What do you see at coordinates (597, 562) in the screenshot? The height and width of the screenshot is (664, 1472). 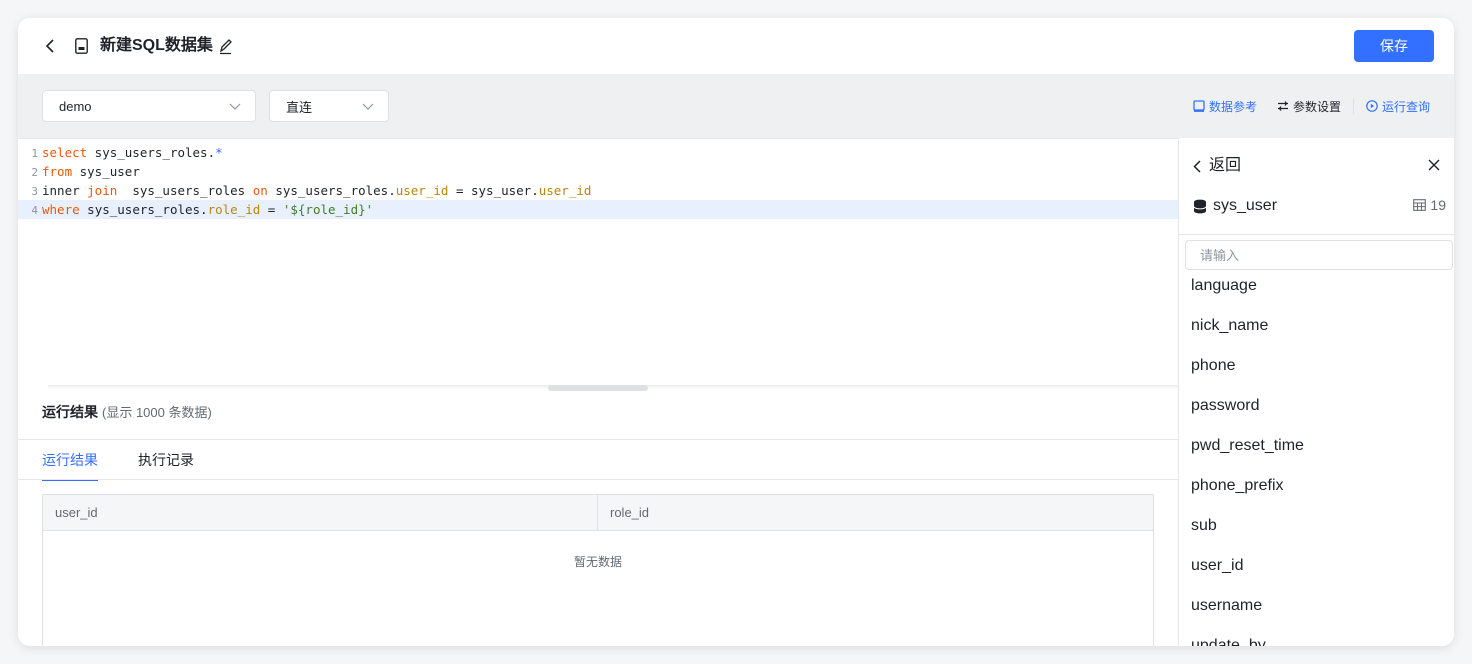 I see `empty-state-text: 暂无数据` at bounding box center [597, 562].